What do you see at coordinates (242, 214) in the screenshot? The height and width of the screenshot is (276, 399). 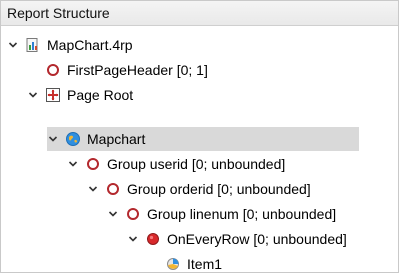 I see `tree-node-label: Group linenum [0; unbounded]` at bounding box center [242, 214].